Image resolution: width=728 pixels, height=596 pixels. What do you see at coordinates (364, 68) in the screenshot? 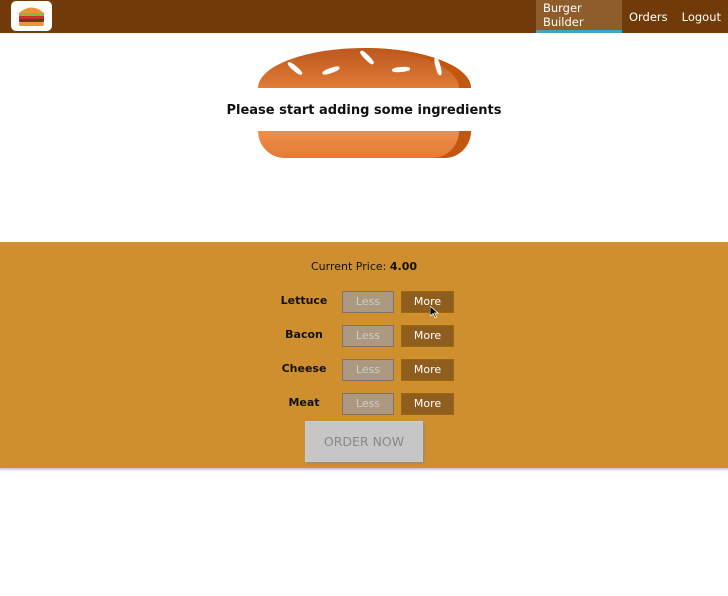
I see `bread-top` at bounding box center [364, 68].